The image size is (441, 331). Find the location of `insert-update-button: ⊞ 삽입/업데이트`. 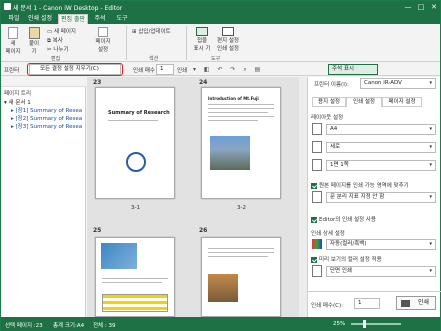

insert-update-button: ⊞ 삽입/업데이트 is located at coordinates (151, 31).